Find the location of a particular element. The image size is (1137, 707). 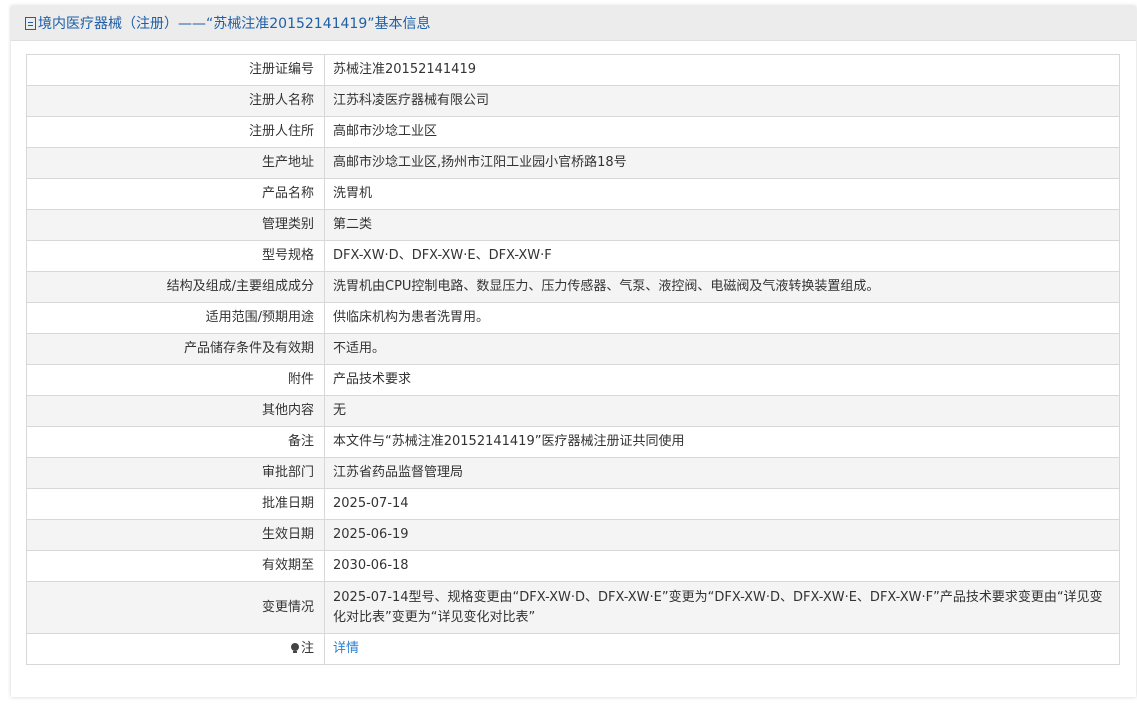

row-label: 注册人名称 is located at coordinates (175, 101).